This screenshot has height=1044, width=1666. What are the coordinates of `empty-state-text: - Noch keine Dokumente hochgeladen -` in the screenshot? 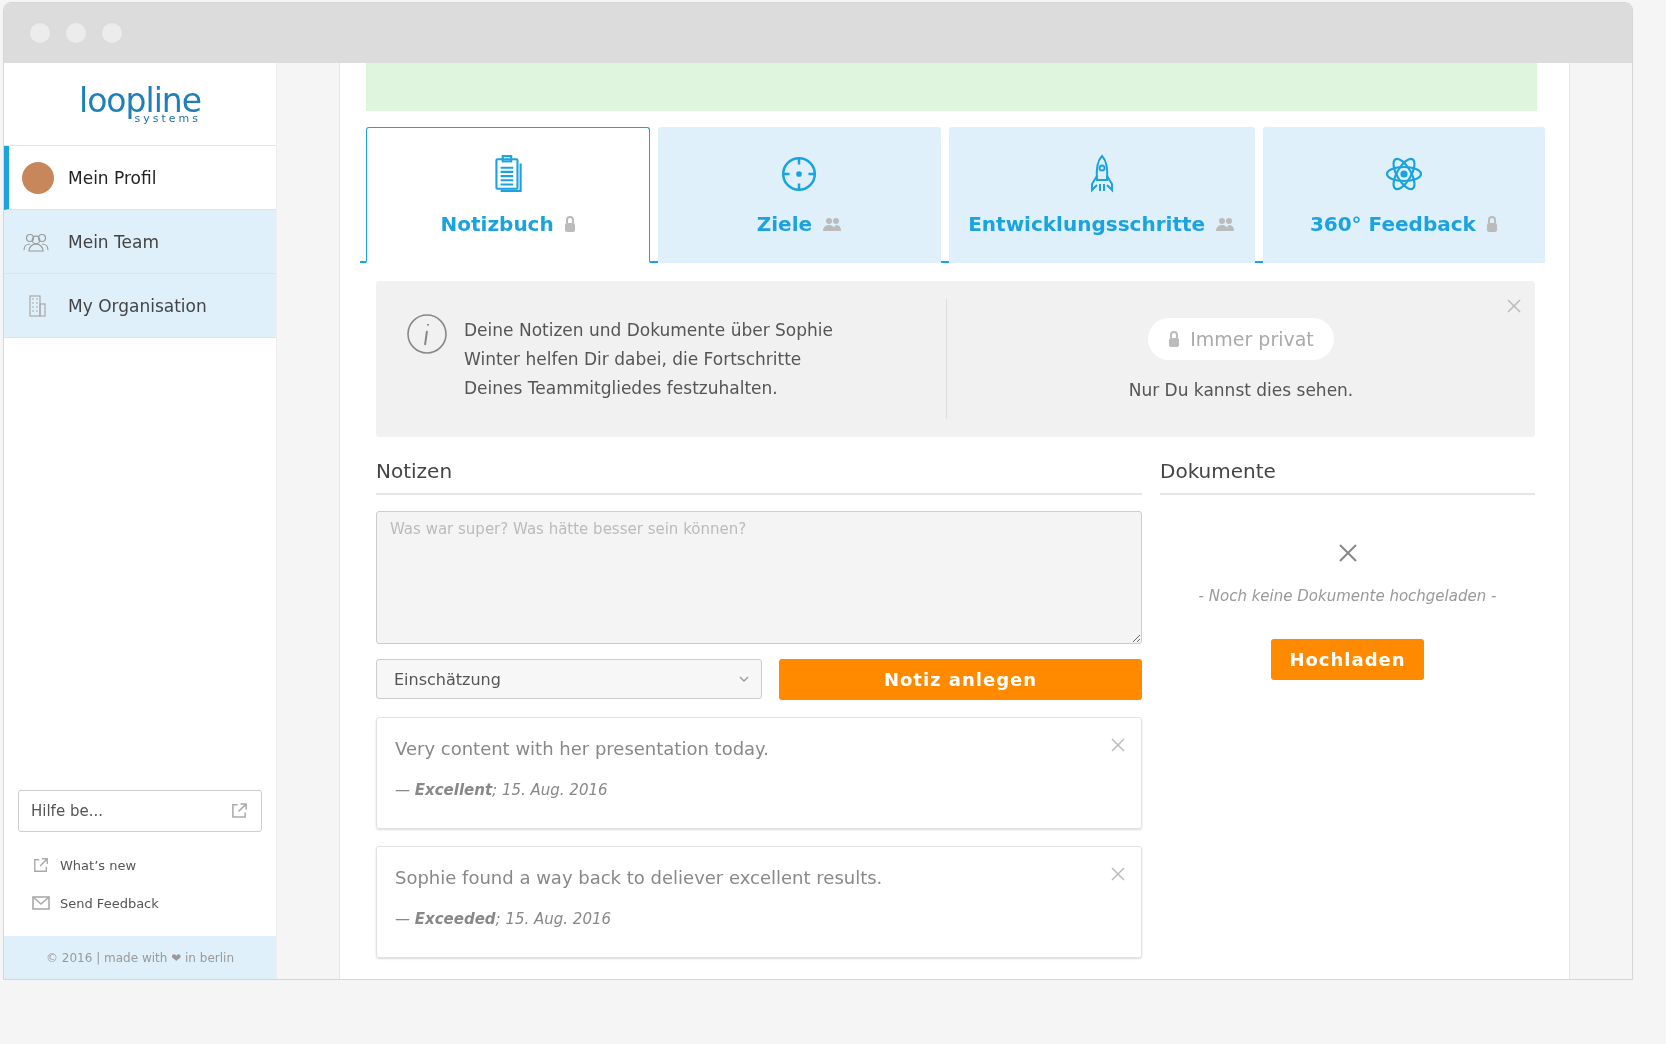 It's located at (1347, 596).